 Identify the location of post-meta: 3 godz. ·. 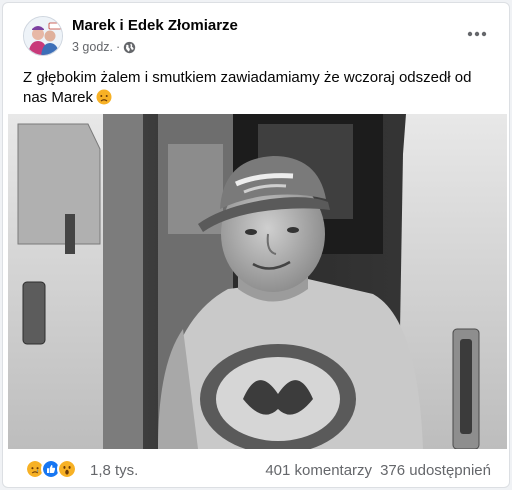
(104, 47).